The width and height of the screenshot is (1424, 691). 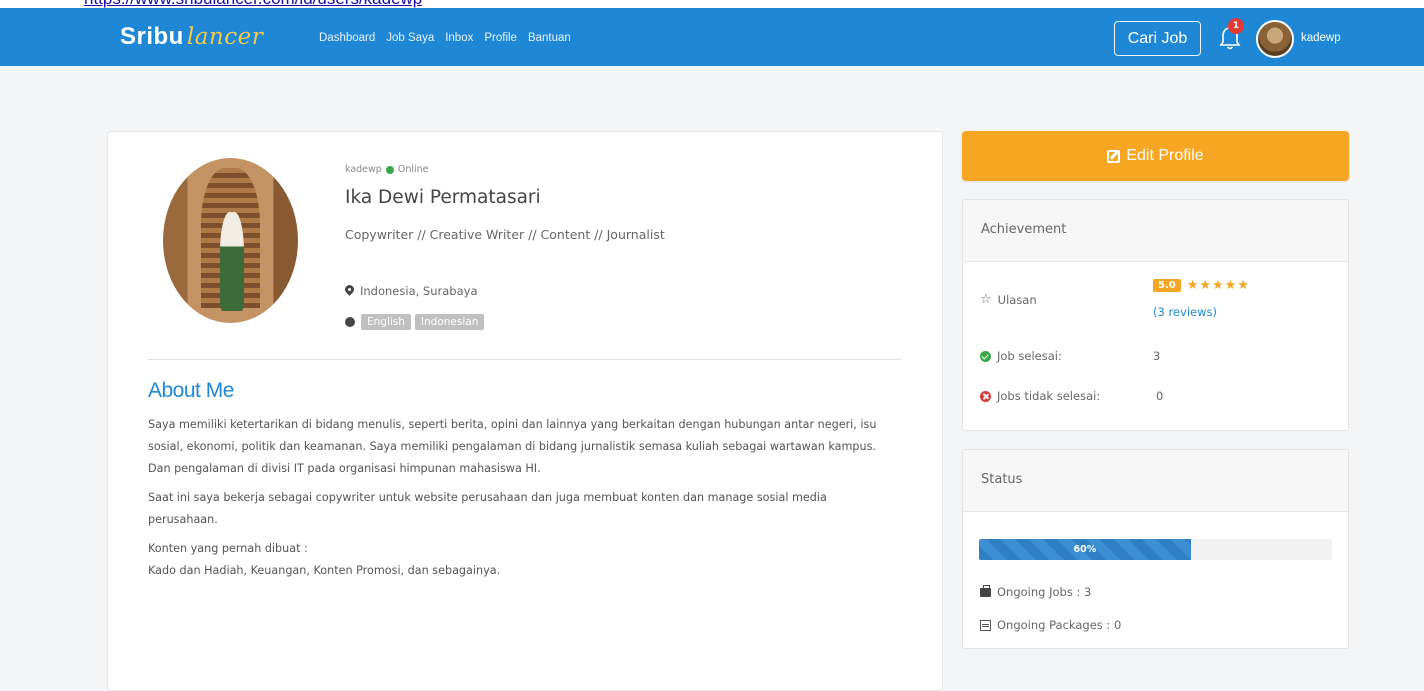 I want to click on jobs-tidak-selesai-row: Jobs tidak selesai:, so click(x=1040, y=396).